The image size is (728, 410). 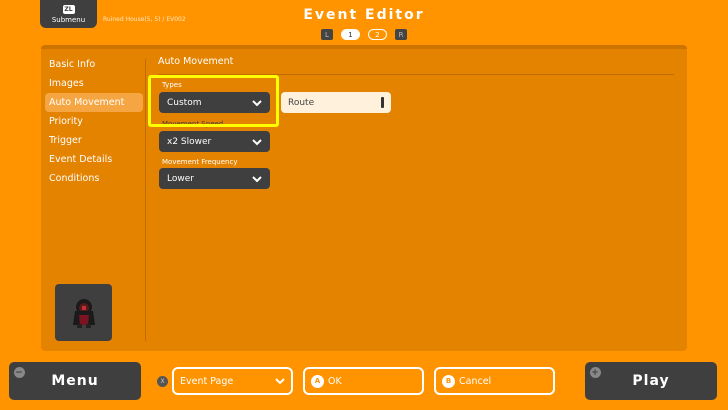 I want to click on movement-frequency-label: Movement Frequency, so click(x=200, y=162).